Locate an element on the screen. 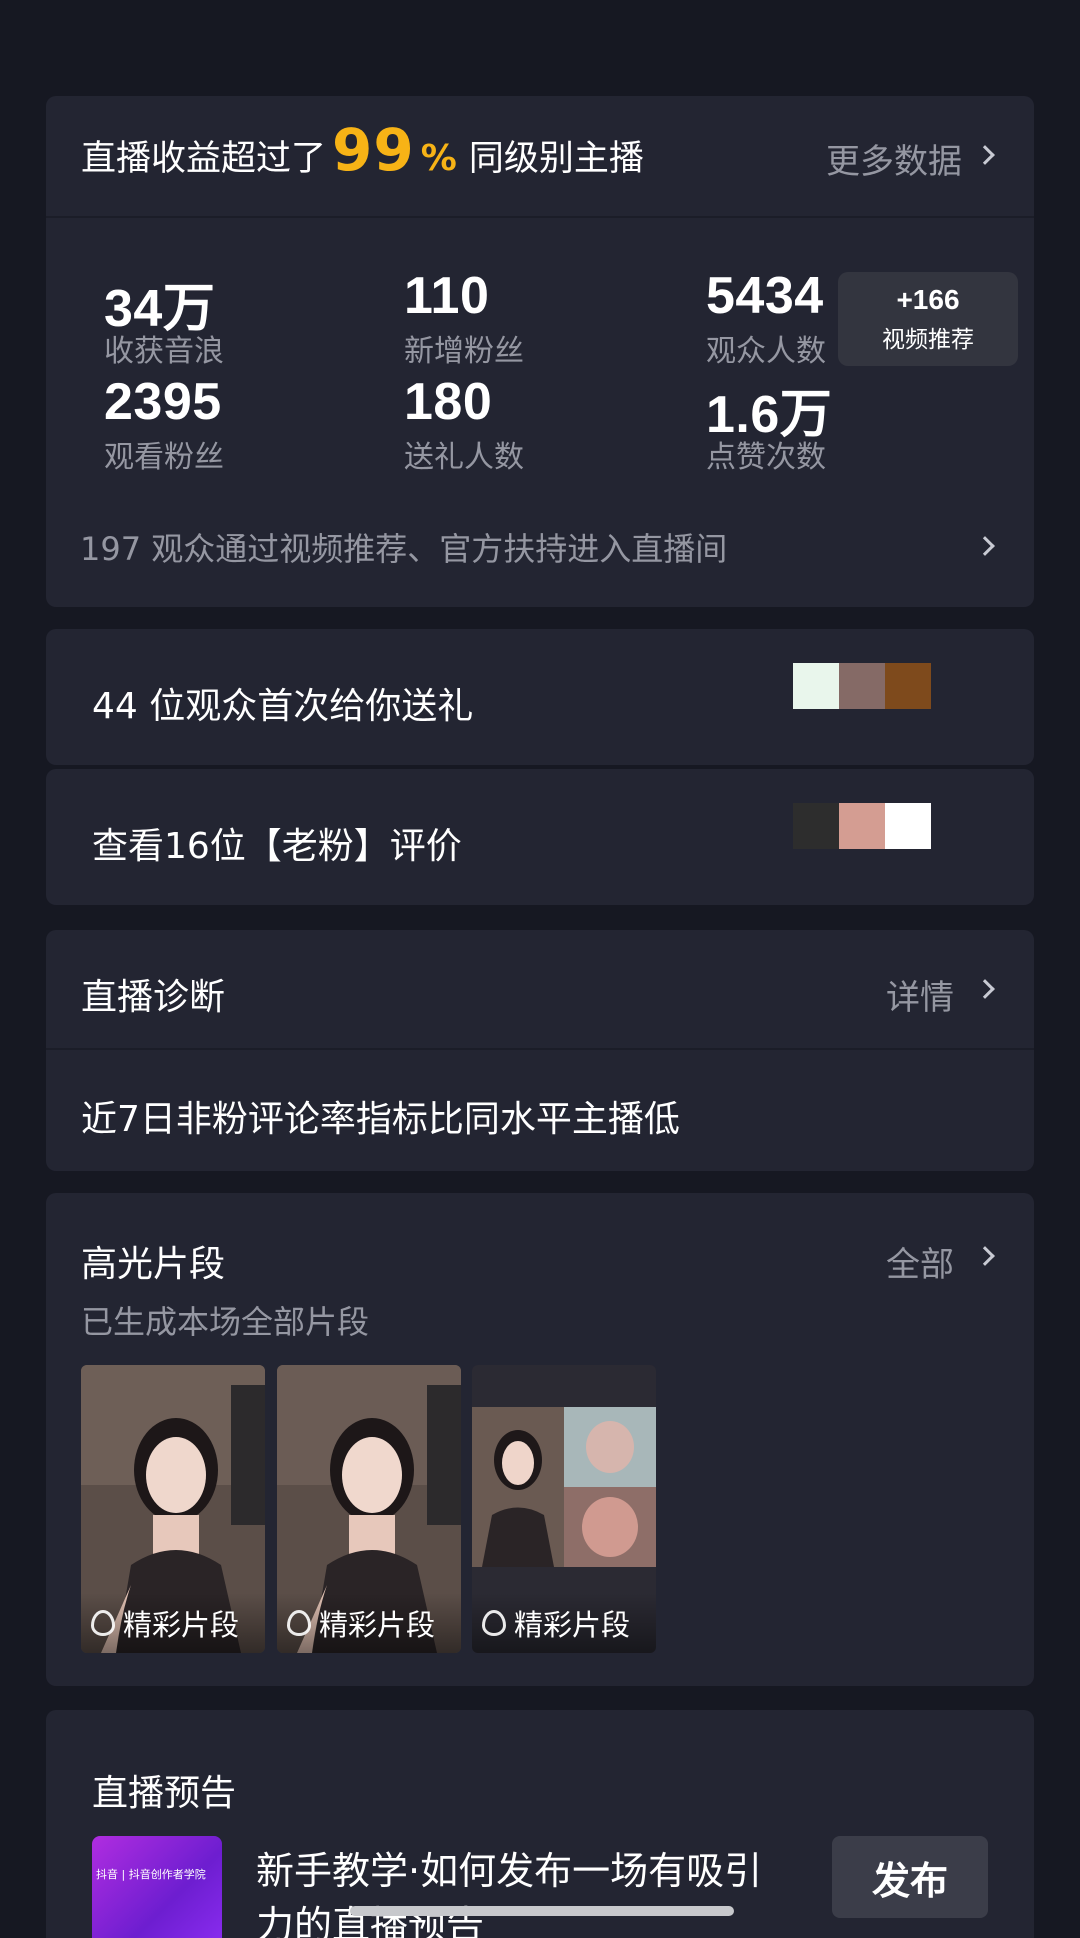 The image size is (1080, 1938). stat-value-watching-fans: 2395 is located at coordinates (163, 402).